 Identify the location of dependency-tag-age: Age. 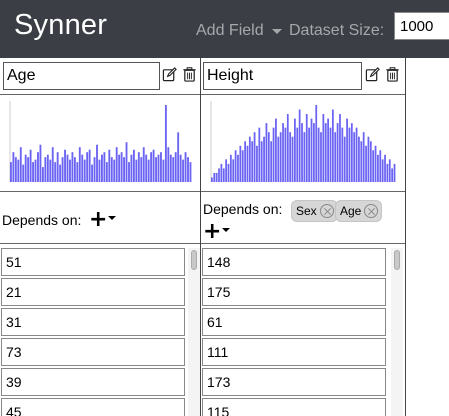
(359, 211).